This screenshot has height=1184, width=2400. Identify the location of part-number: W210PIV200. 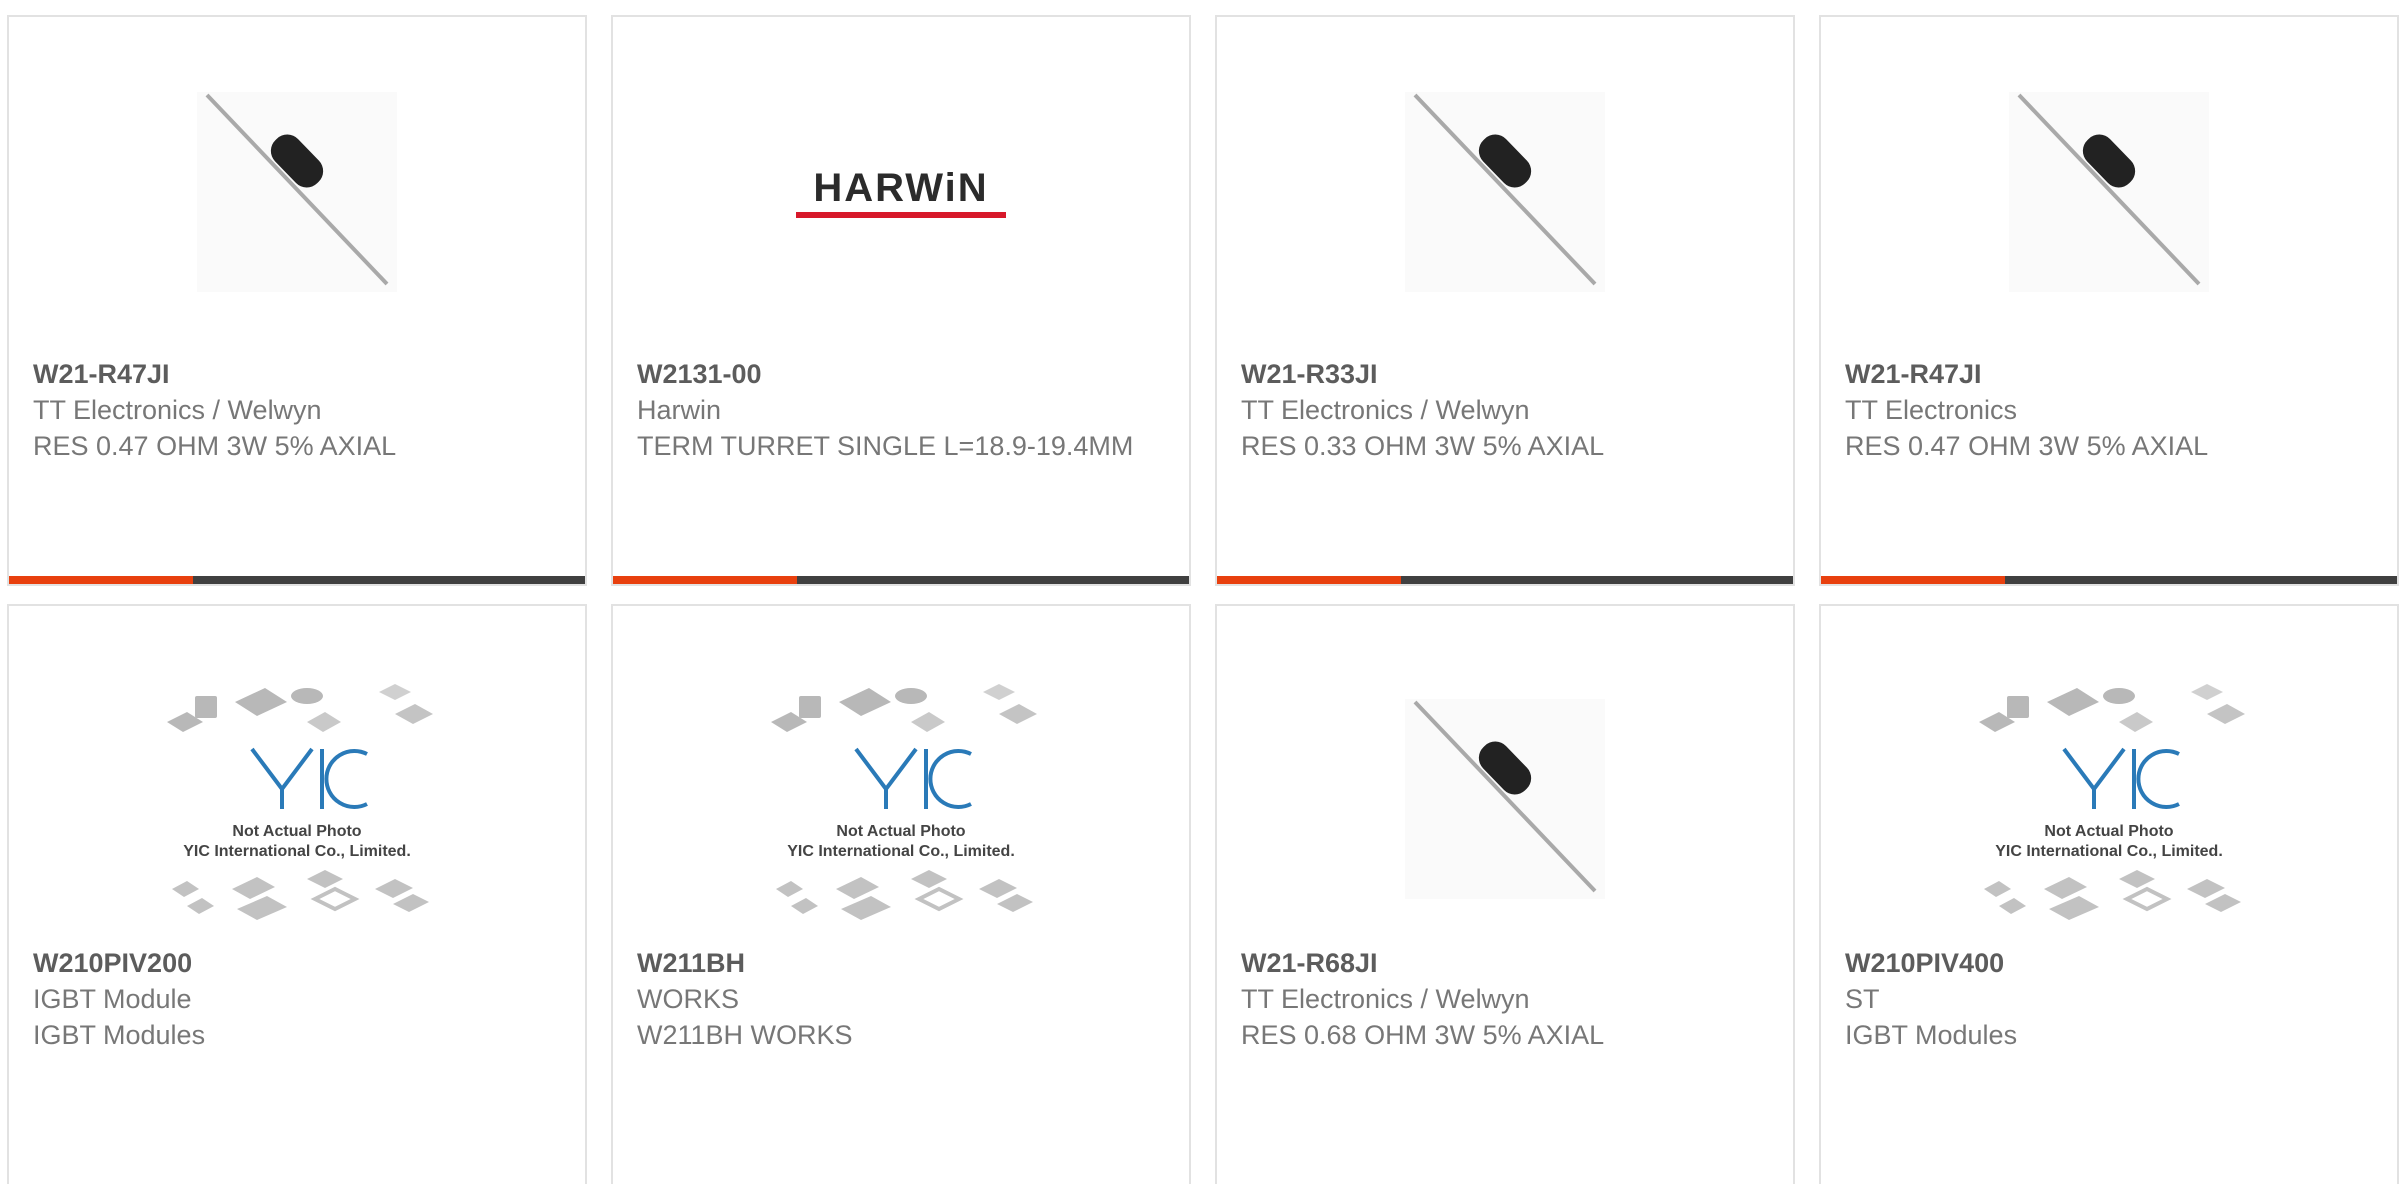
(297, 963).